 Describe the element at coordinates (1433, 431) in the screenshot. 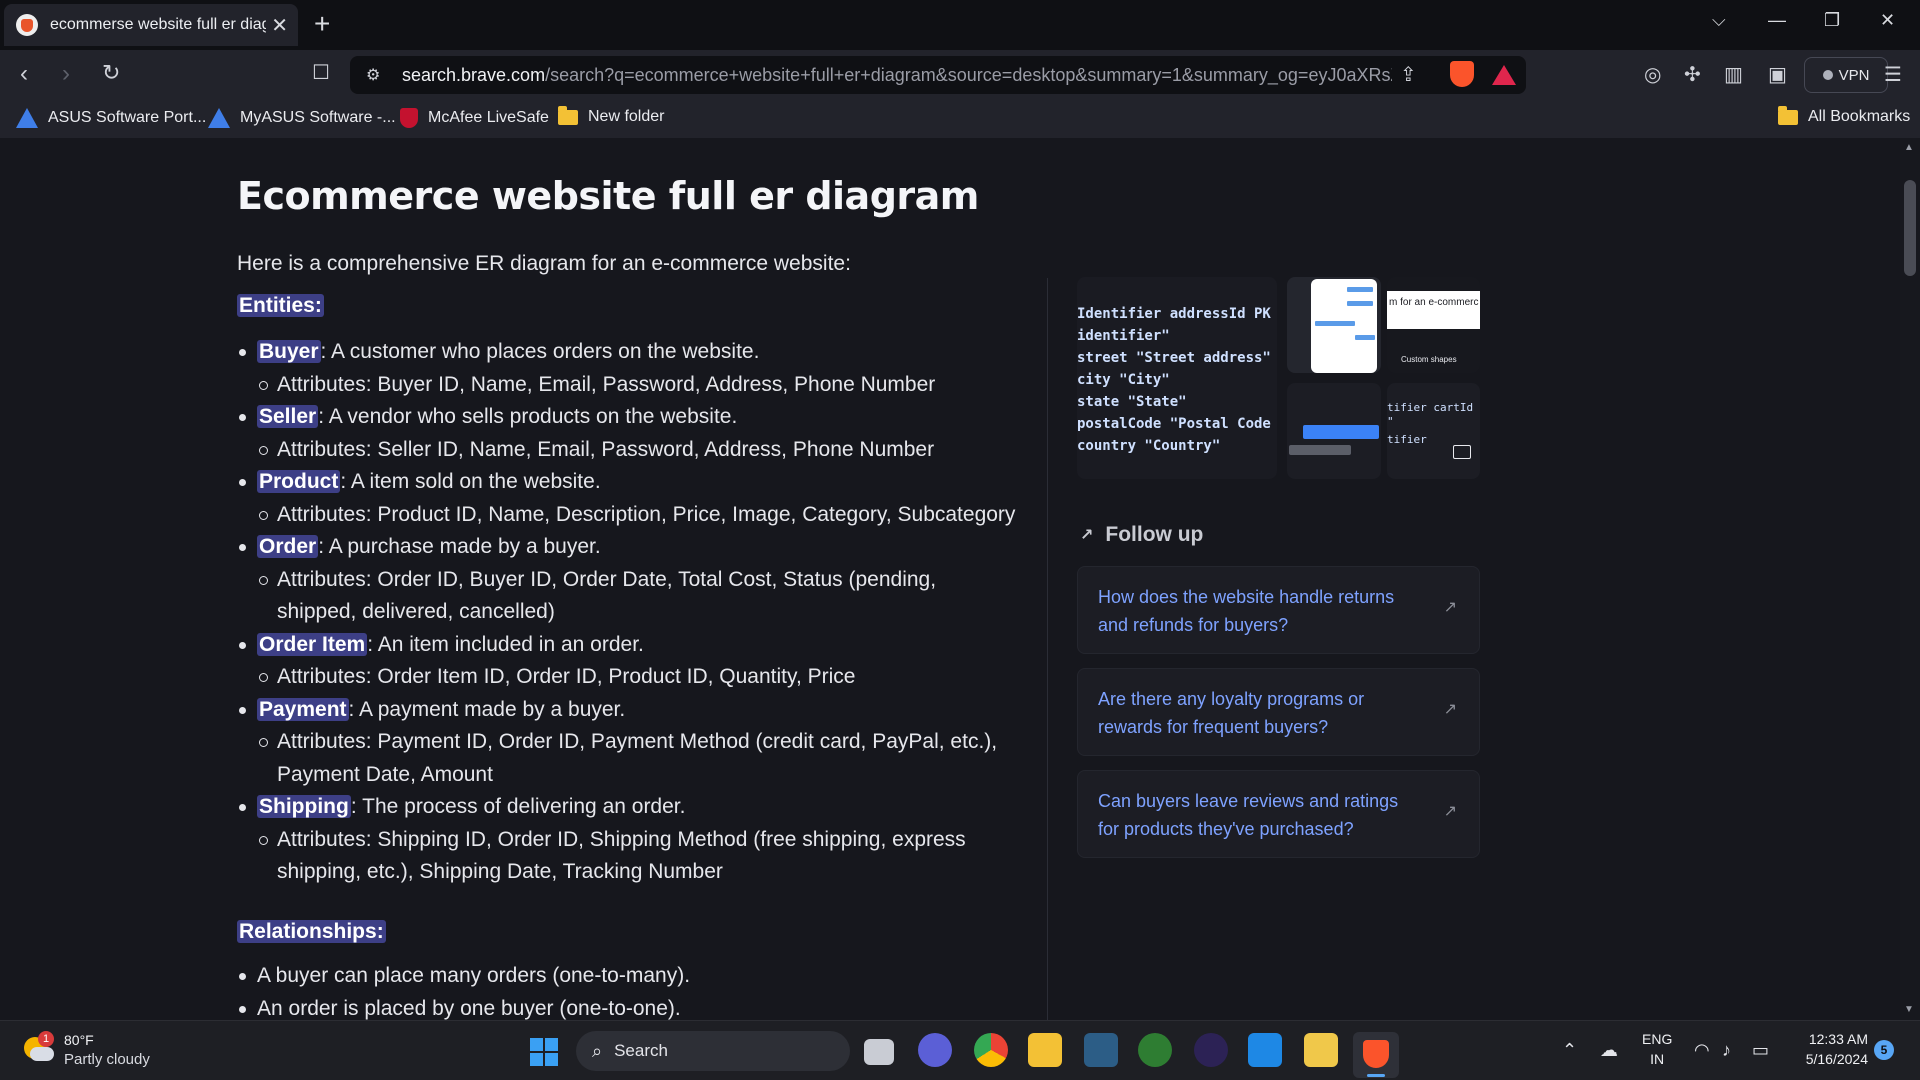

I see `image-thumbnail: tifier cartId P " tifier` at that location.